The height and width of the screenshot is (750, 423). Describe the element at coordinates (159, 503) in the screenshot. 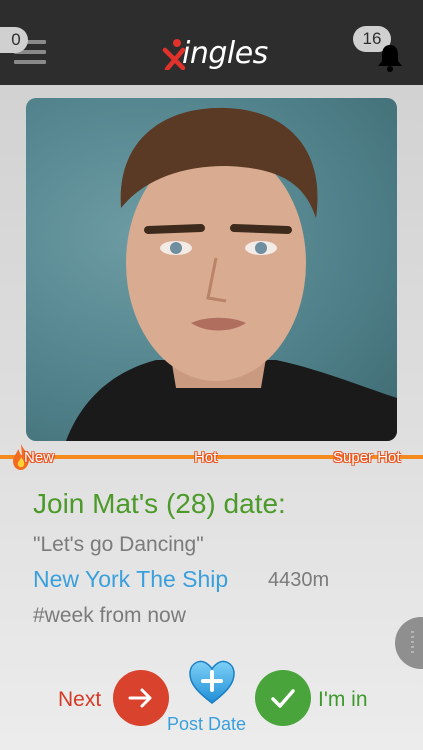

I see `date-title: Join Mat's (28) date:` at that location.